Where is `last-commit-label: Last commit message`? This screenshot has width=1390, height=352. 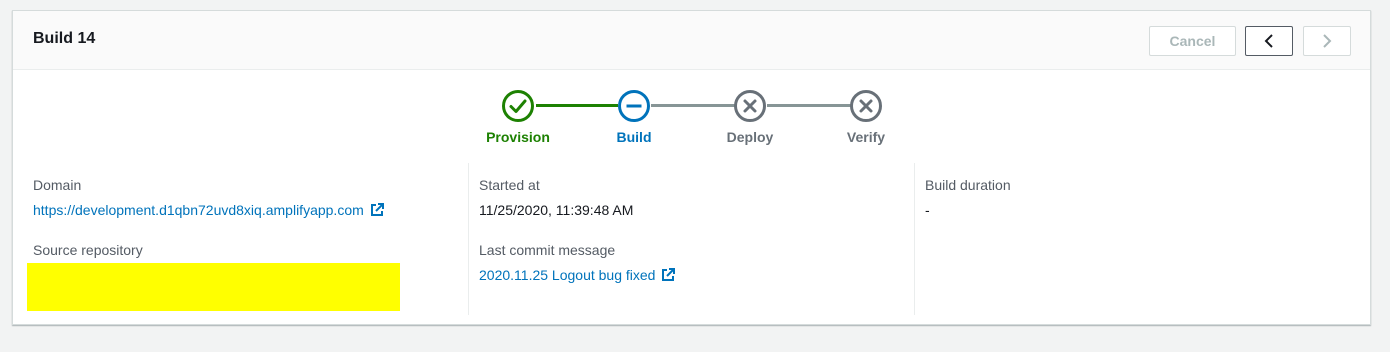
last-commit-label: Last commit message is located at coordinates (547, 250).